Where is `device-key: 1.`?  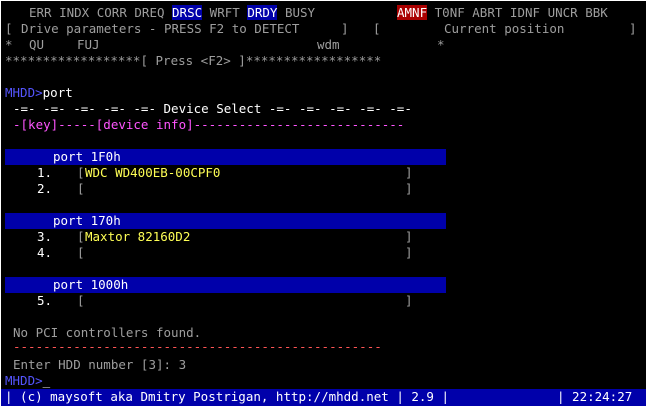 device-key: 1. is located at coordinates (45, 172).